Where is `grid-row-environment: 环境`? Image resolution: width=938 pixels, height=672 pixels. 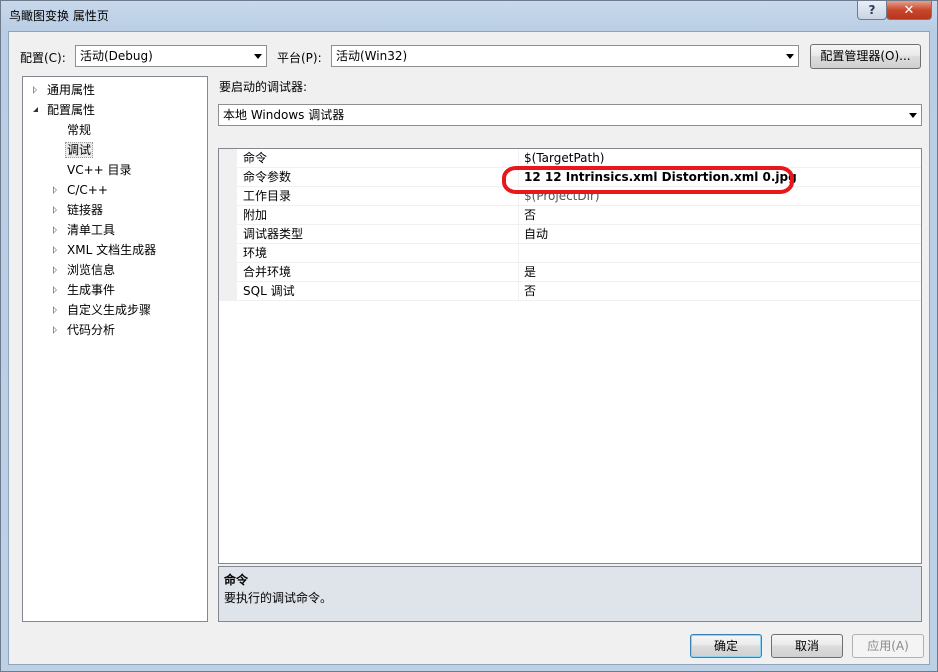 grid-row-environment: 环境 is located at coordinates (570, 253).